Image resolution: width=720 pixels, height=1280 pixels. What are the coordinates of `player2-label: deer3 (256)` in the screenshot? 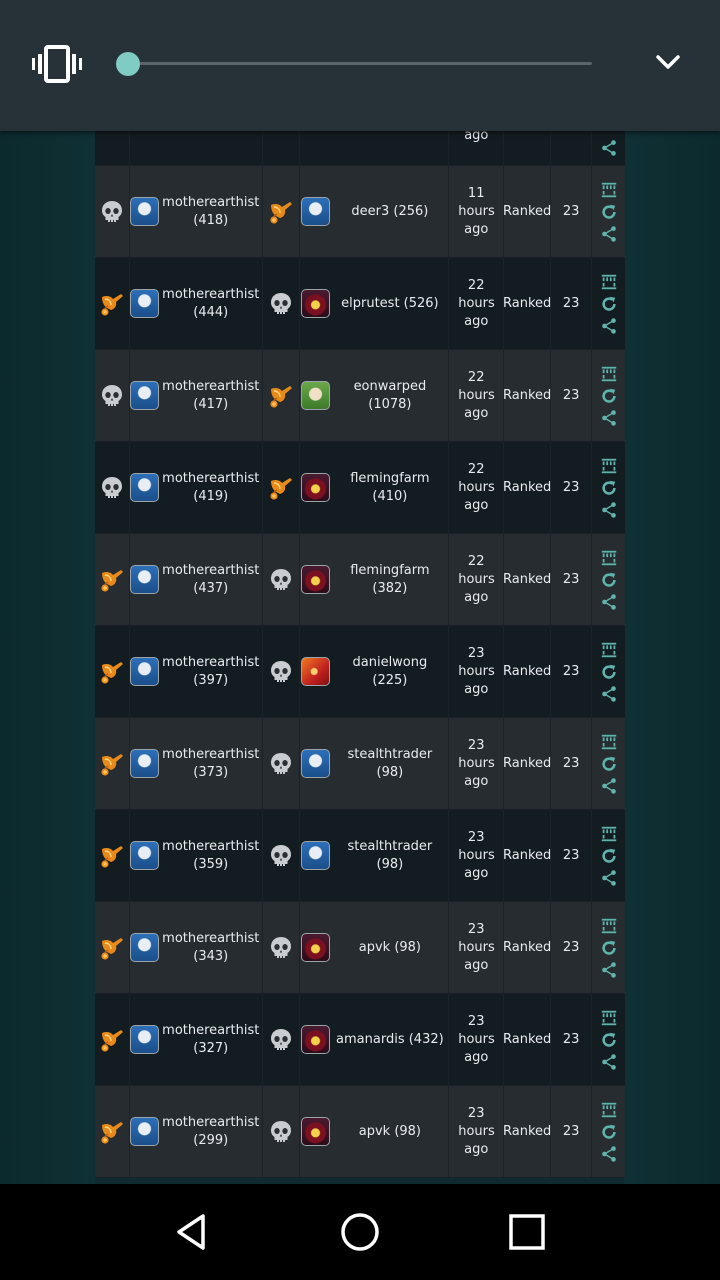 It's located at (389, 212).